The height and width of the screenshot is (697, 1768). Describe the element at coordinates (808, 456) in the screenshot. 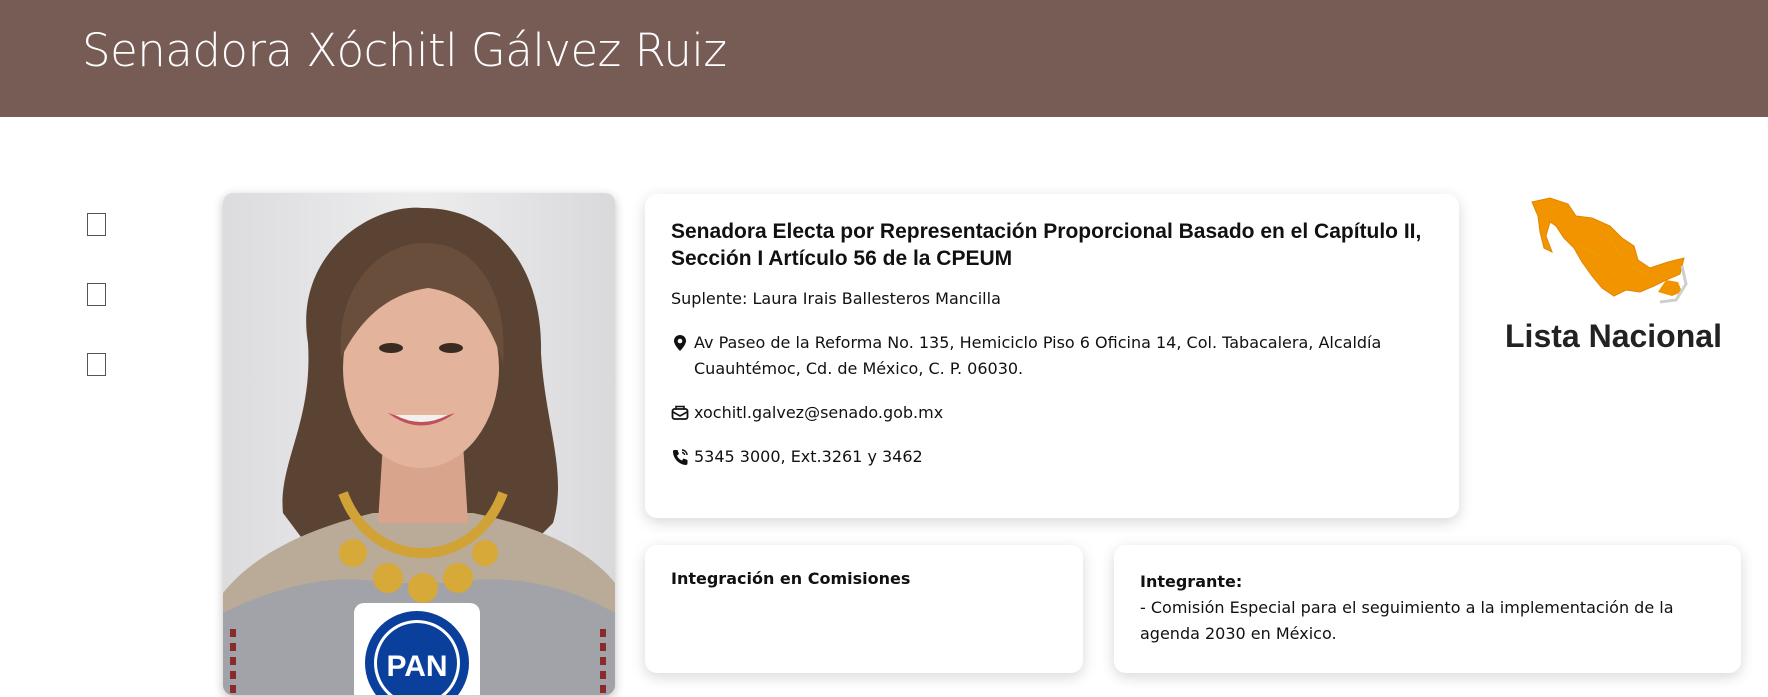

I see `phone-text: 5345 3000, Ext.3261 y 3462` at that location.